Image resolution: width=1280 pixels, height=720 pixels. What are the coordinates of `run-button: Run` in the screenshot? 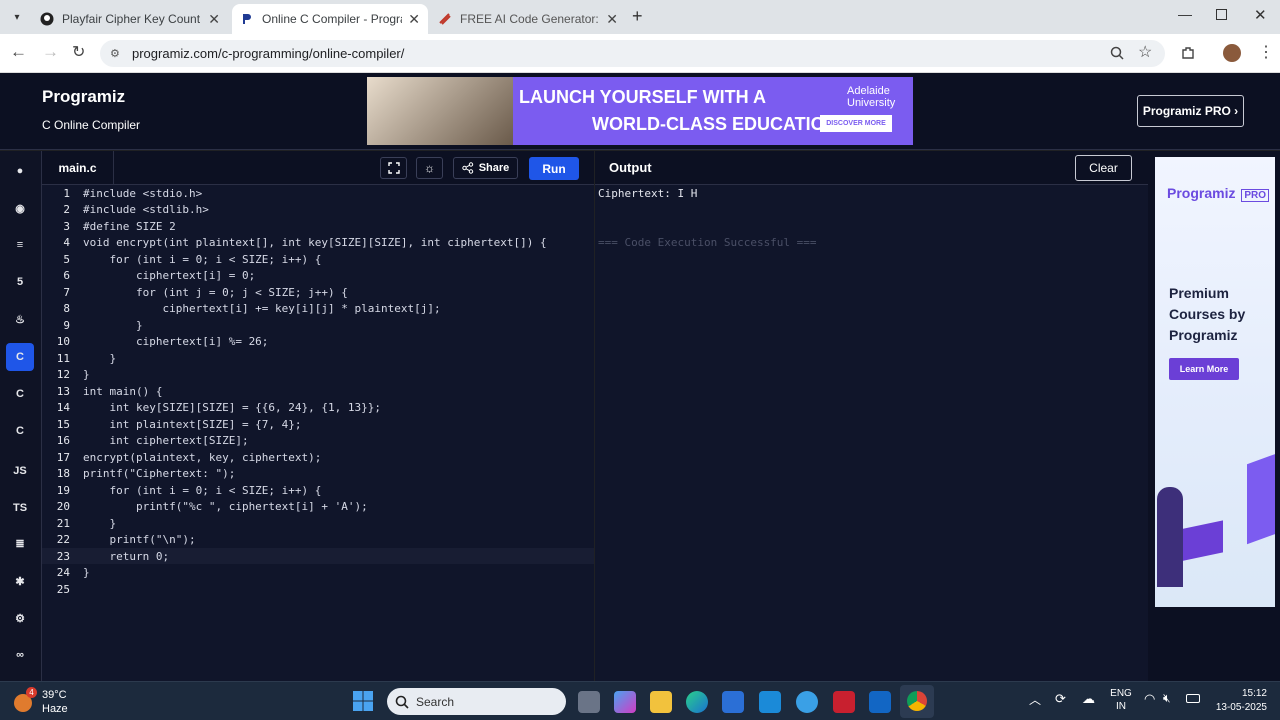 It's located at (554, 168).